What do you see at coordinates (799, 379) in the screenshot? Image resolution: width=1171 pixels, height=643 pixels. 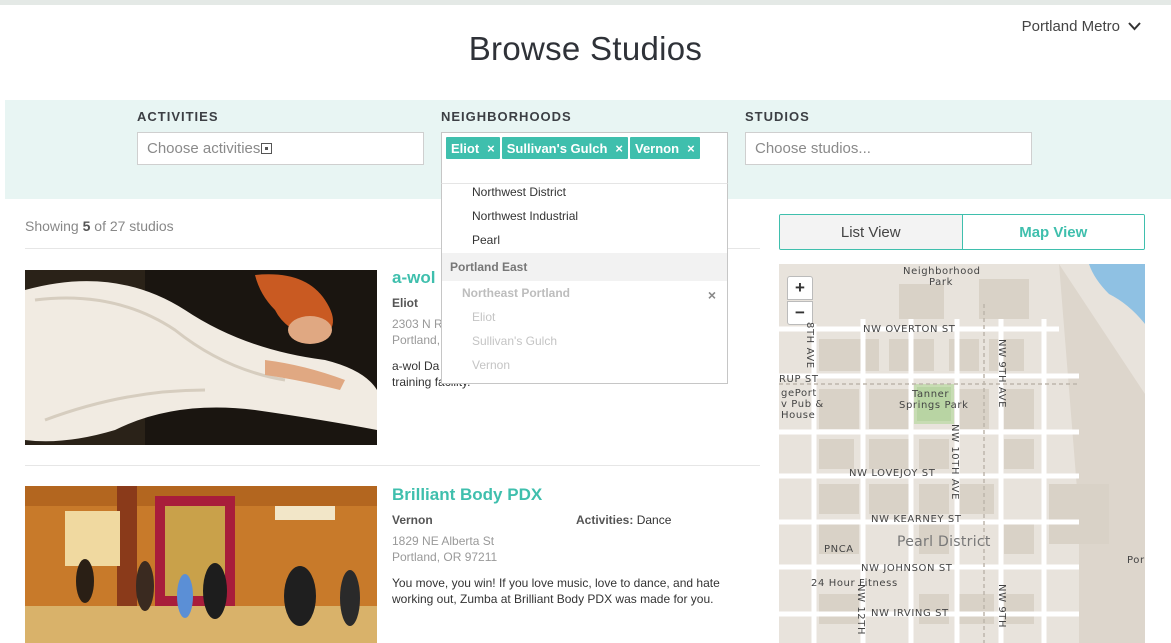 I see `map-label-rup: RUP ST` at bounding box center [799, 379].